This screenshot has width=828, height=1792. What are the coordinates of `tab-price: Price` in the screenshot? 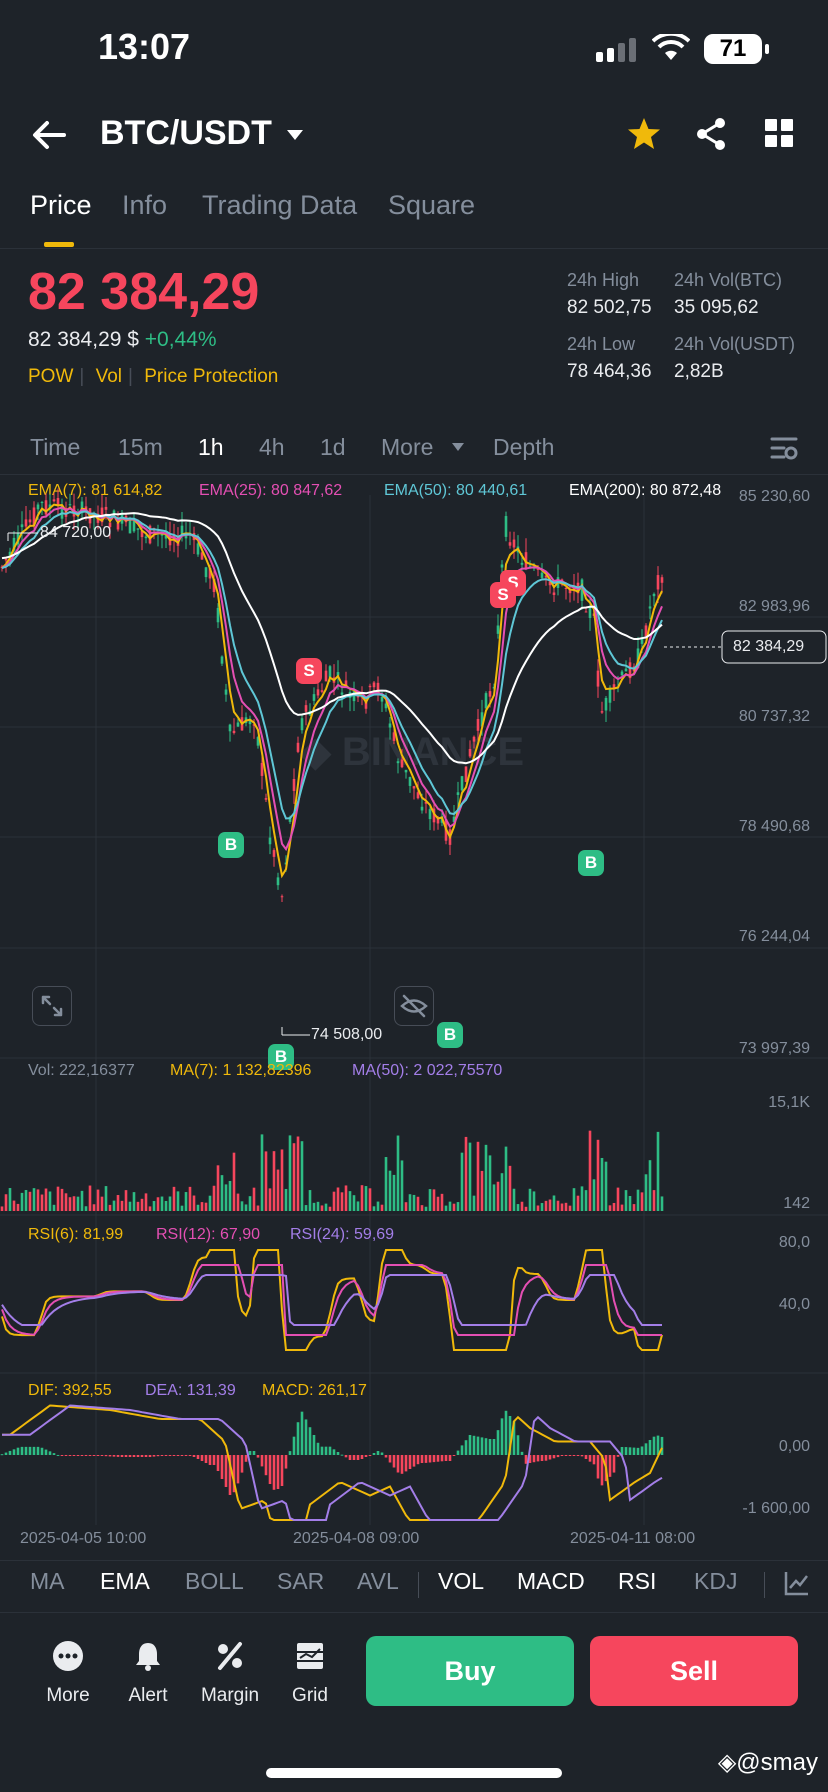 It's located at (61, 205).